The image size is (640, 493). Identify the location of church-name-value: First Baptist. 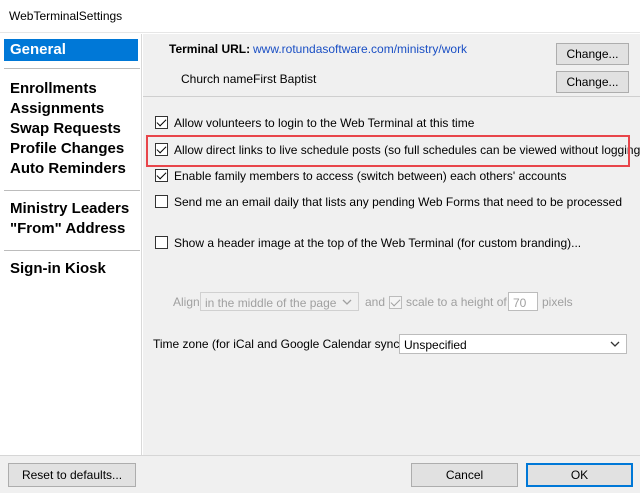
(285, 79).